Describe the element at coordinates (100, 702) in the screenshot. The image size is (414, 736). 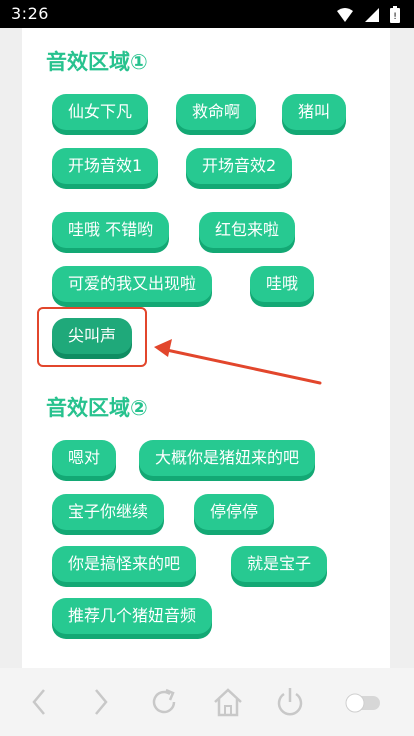
I see `forward-icon` at that location.